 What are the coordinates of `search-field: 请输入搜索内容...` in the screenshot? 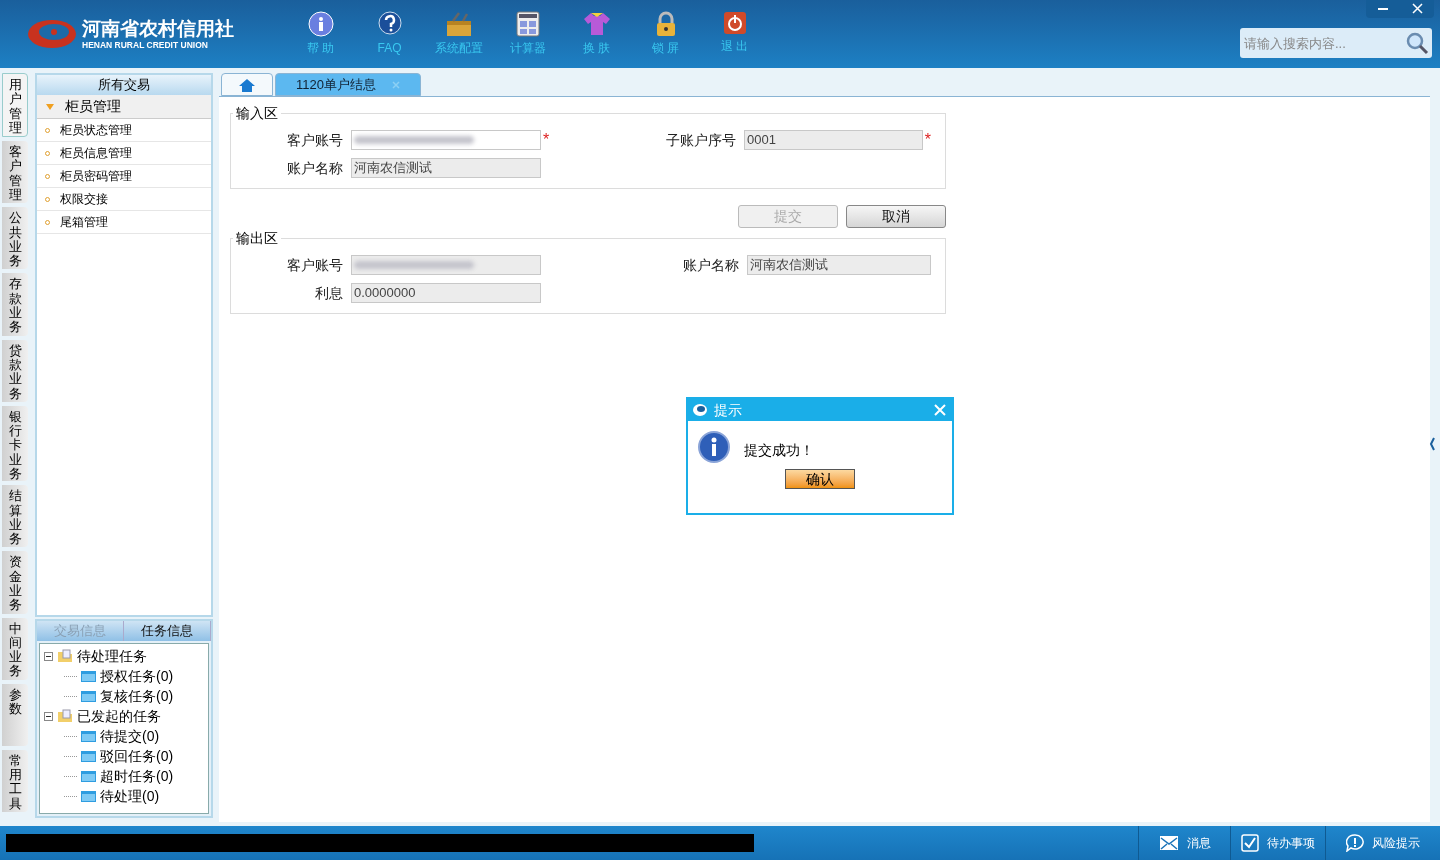 It's located at (1336, 43).